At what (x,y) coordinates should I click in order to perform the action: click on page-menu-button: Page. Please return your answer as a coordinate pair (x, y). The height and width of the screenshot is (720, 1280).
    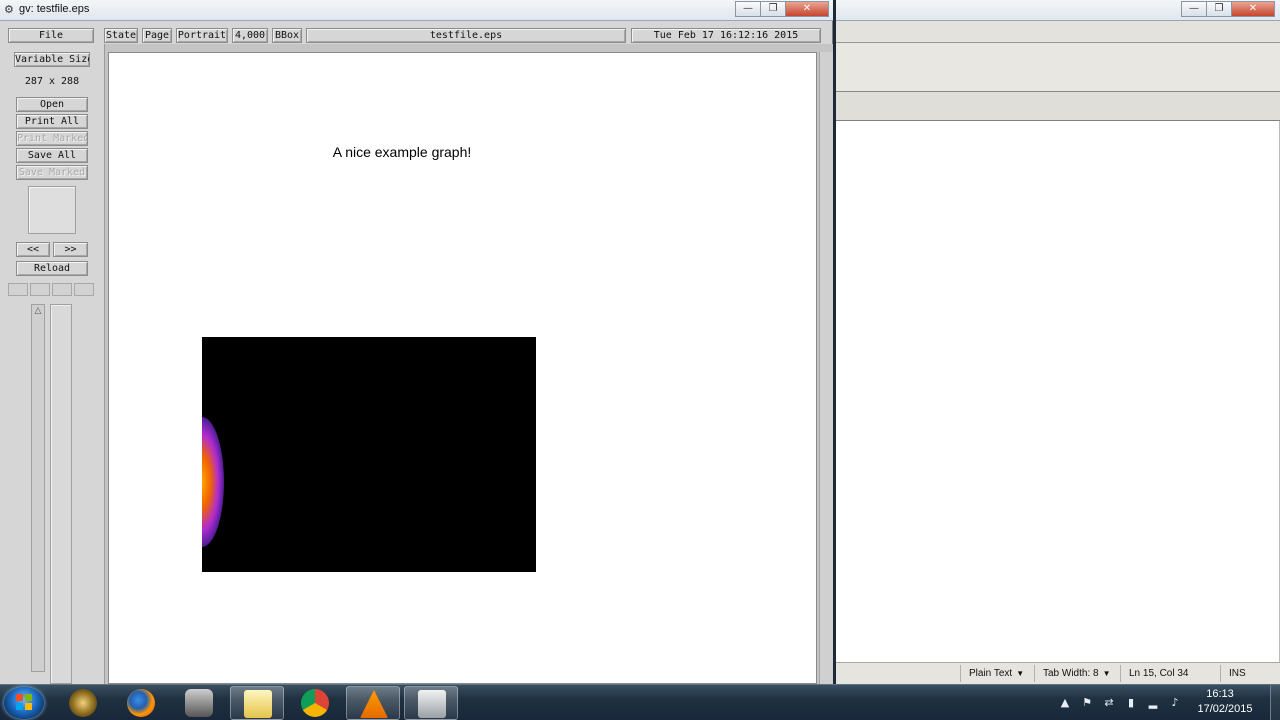
    Looking at the image, I should click on (157, 35).